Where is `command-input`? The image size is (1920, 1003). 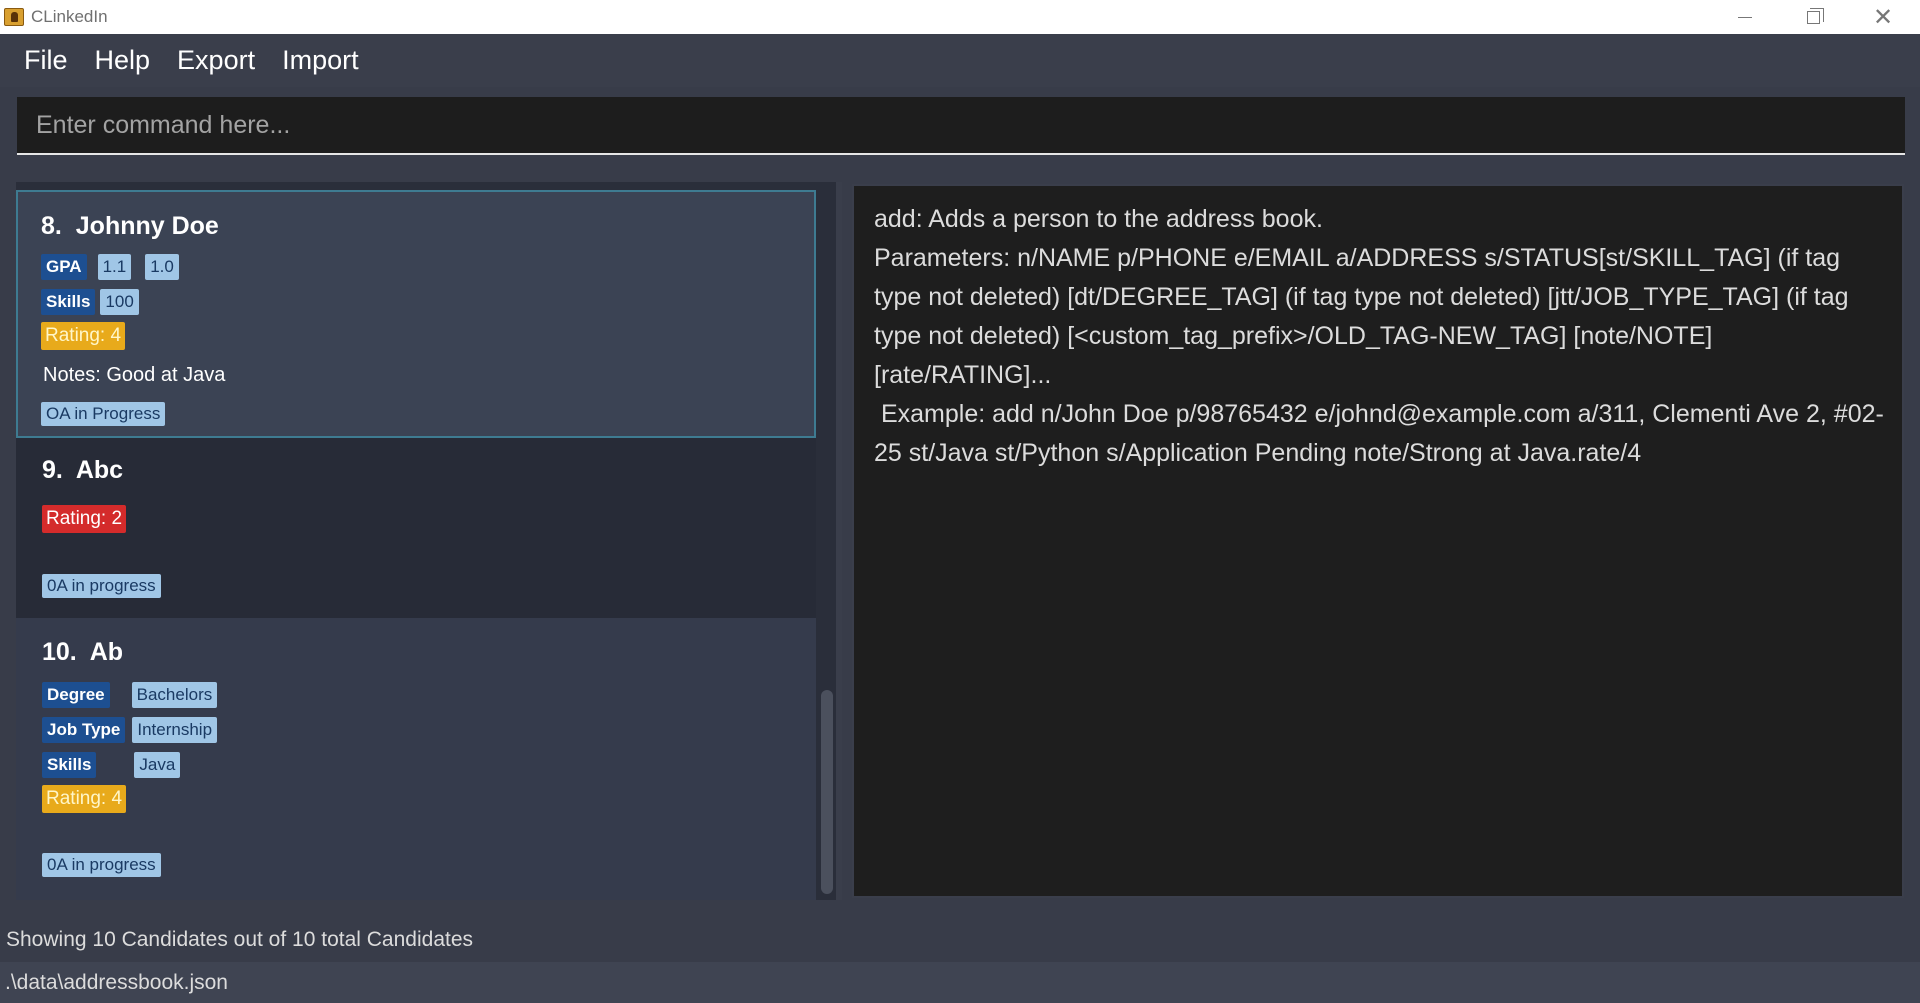 command-input is located at coordinates (961, 126).